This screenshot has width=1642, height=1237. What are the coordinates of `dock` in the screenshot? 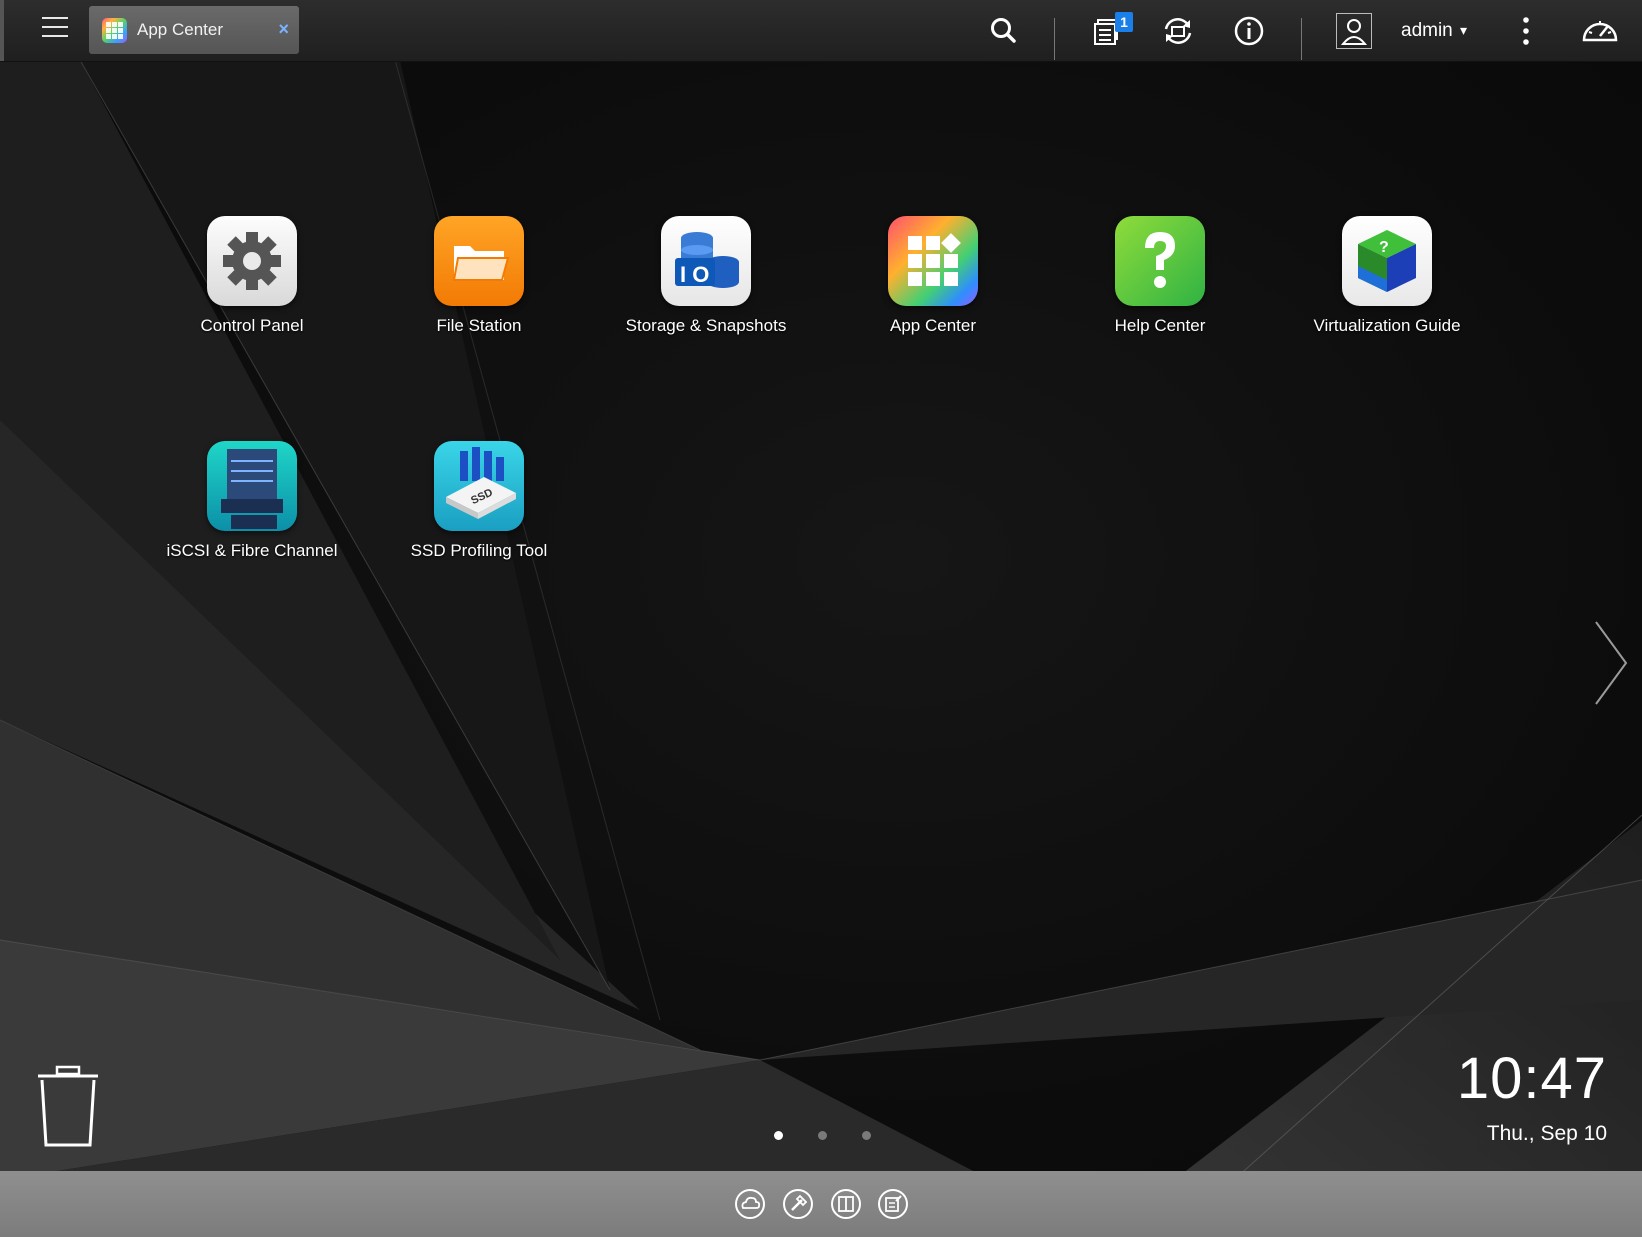 It's located at (821, 1204).